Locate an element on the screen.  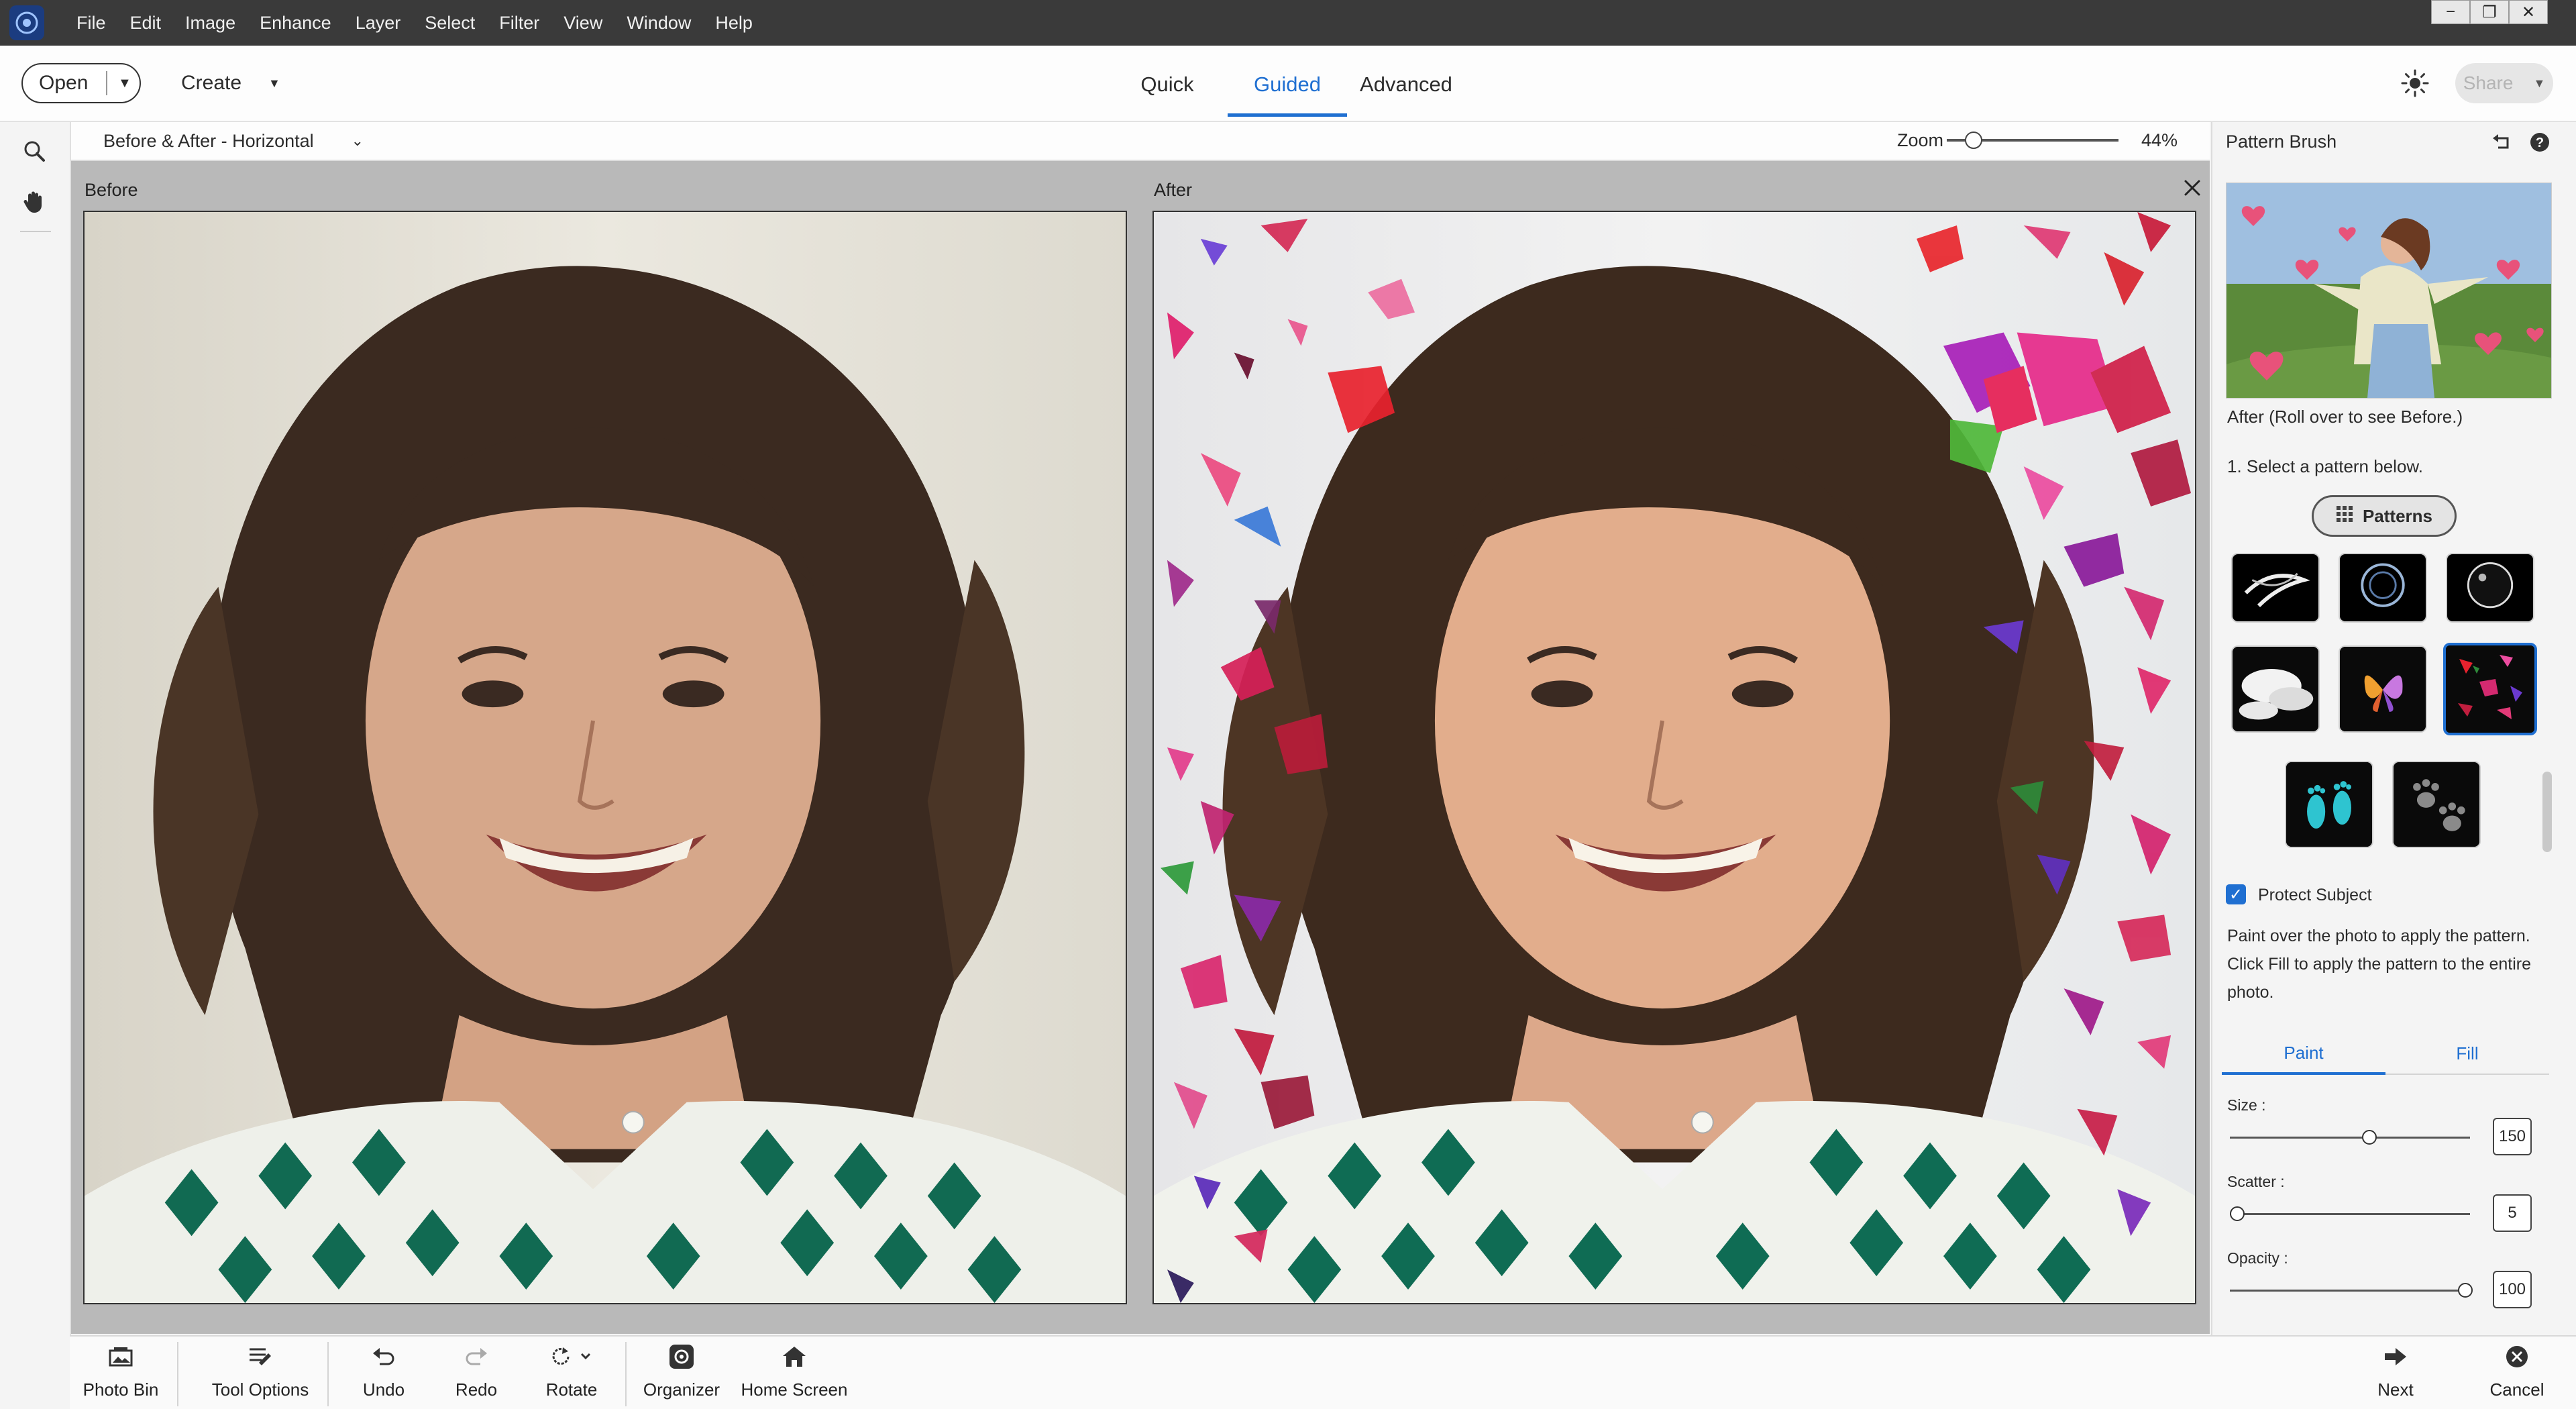
patterns-label: Patterns is located at coordinates (2397, 515).